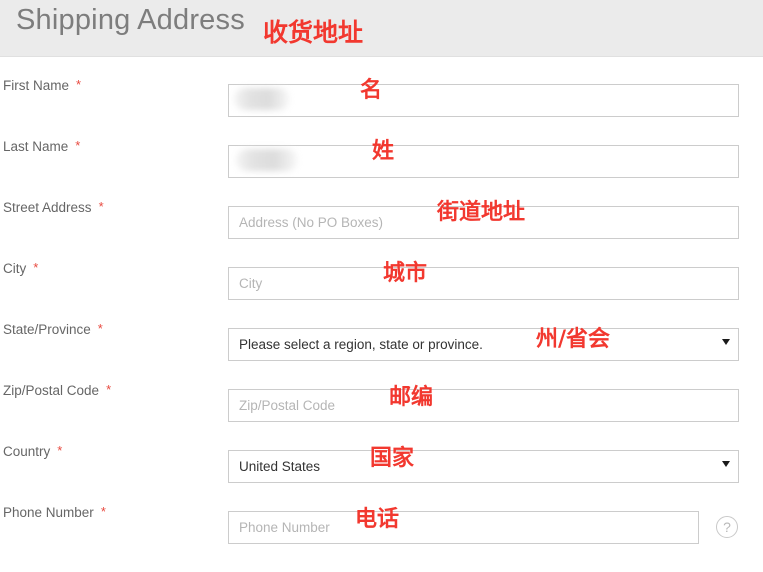 The width and height of the screenshot is (763, 572). Describe the element at coordinates (381, 28) in the screenshot. I see `shipping-address-header: Shipping Address 收货地址` at that location.